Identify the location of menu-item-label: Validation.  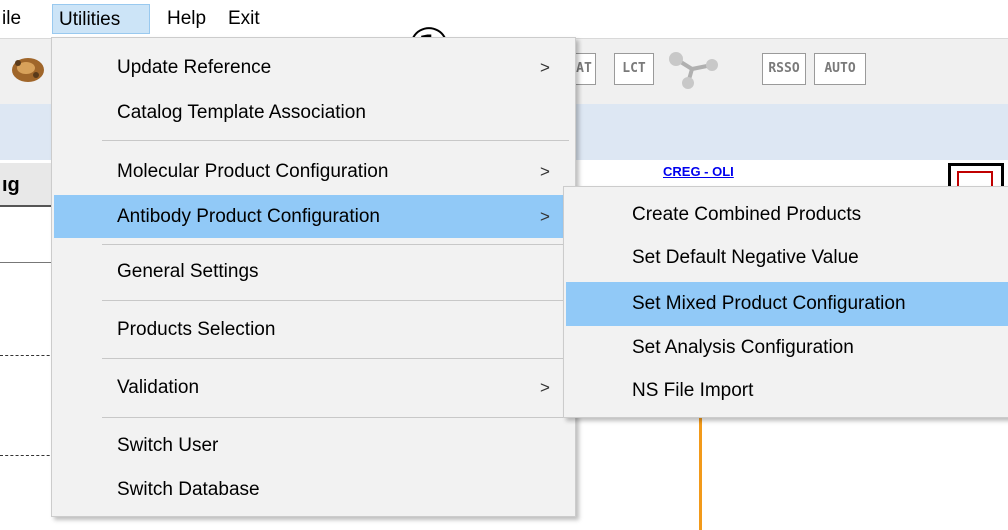
(158, 387).